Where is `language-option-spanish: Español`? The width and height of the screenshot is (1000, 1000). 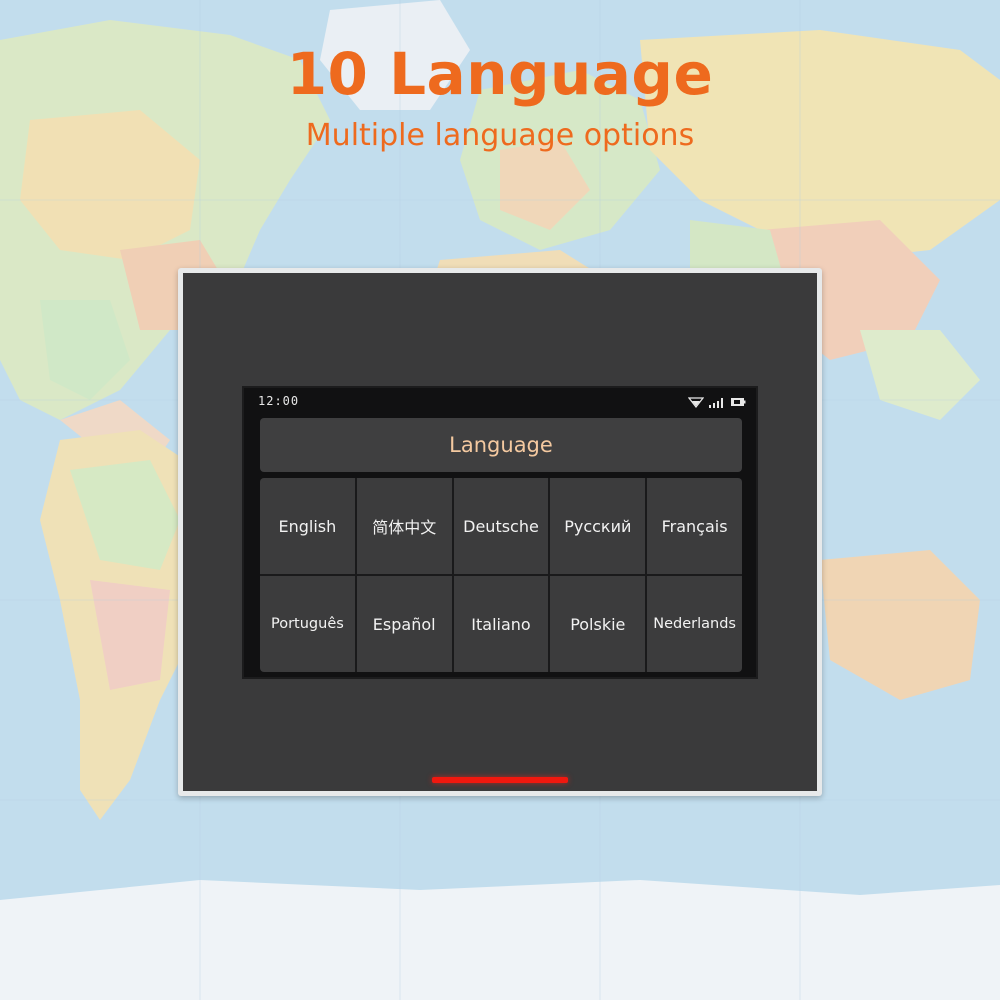 language-option-spanish: Español is located at coordinates (404, 624).